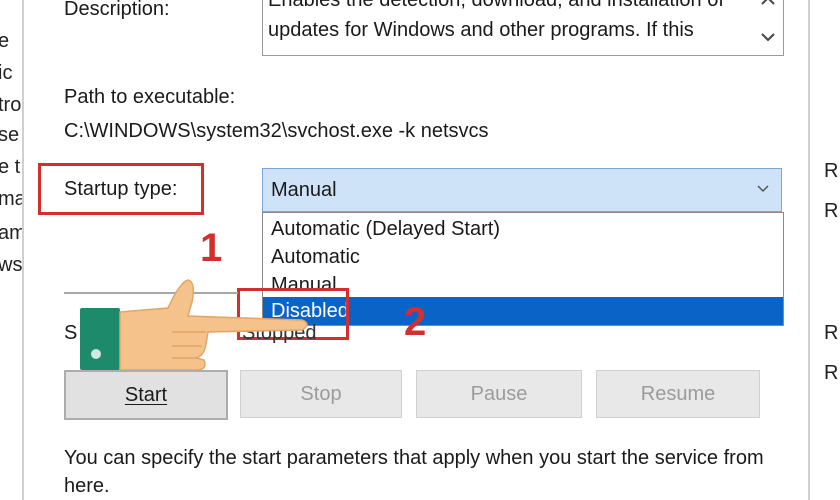 Image resolution: width=840 pixels, height=500 pixels. I want to click on background-service-list-left: e ic tro se e t ma am ws, so click(11, 250).